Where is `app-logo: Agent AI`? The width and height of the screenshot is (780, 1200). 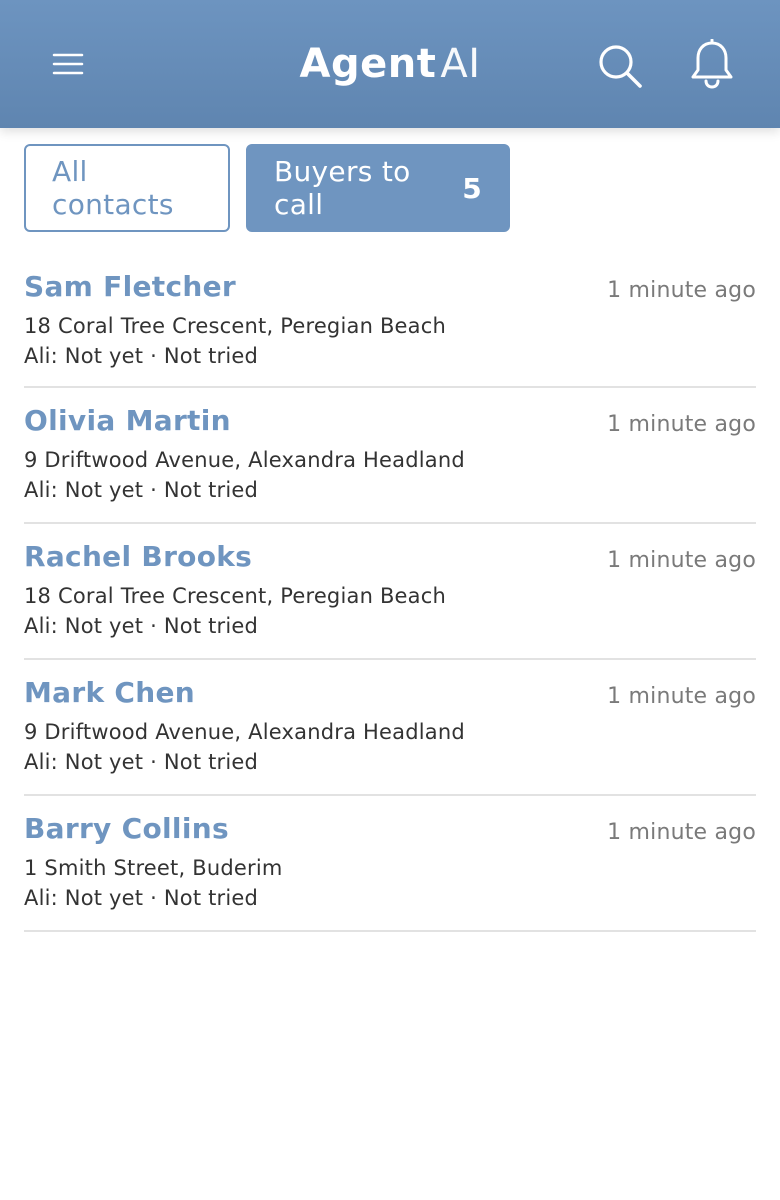
app-logo: Agent AI is located at coordinates (390, 64).